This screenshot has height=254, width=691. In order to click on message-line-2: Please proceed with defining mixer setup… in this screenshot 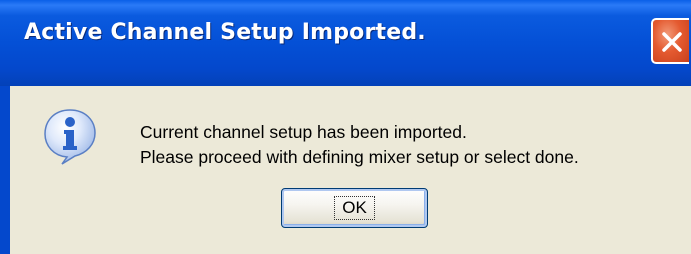, I will do `click(359, 157)`.